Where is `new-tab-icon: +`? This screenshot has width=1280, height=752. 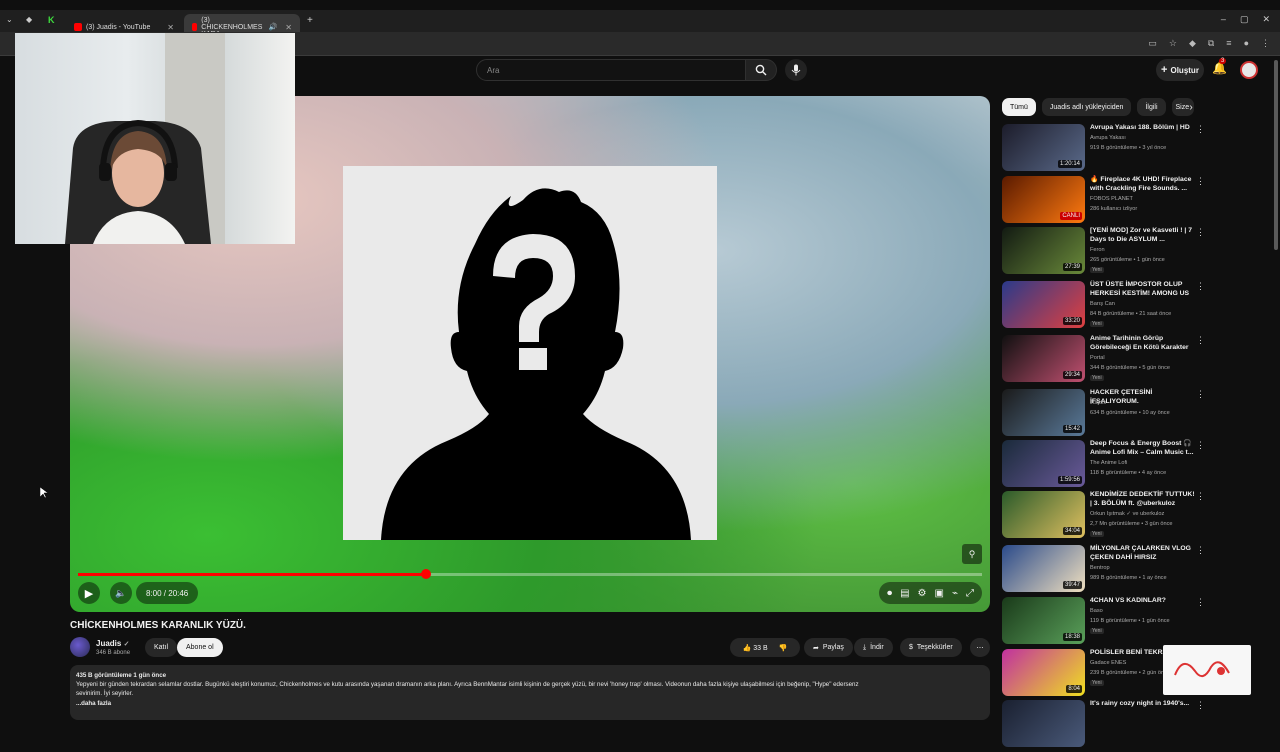
new-tab-icon: + is located at coordinates (310, 20).